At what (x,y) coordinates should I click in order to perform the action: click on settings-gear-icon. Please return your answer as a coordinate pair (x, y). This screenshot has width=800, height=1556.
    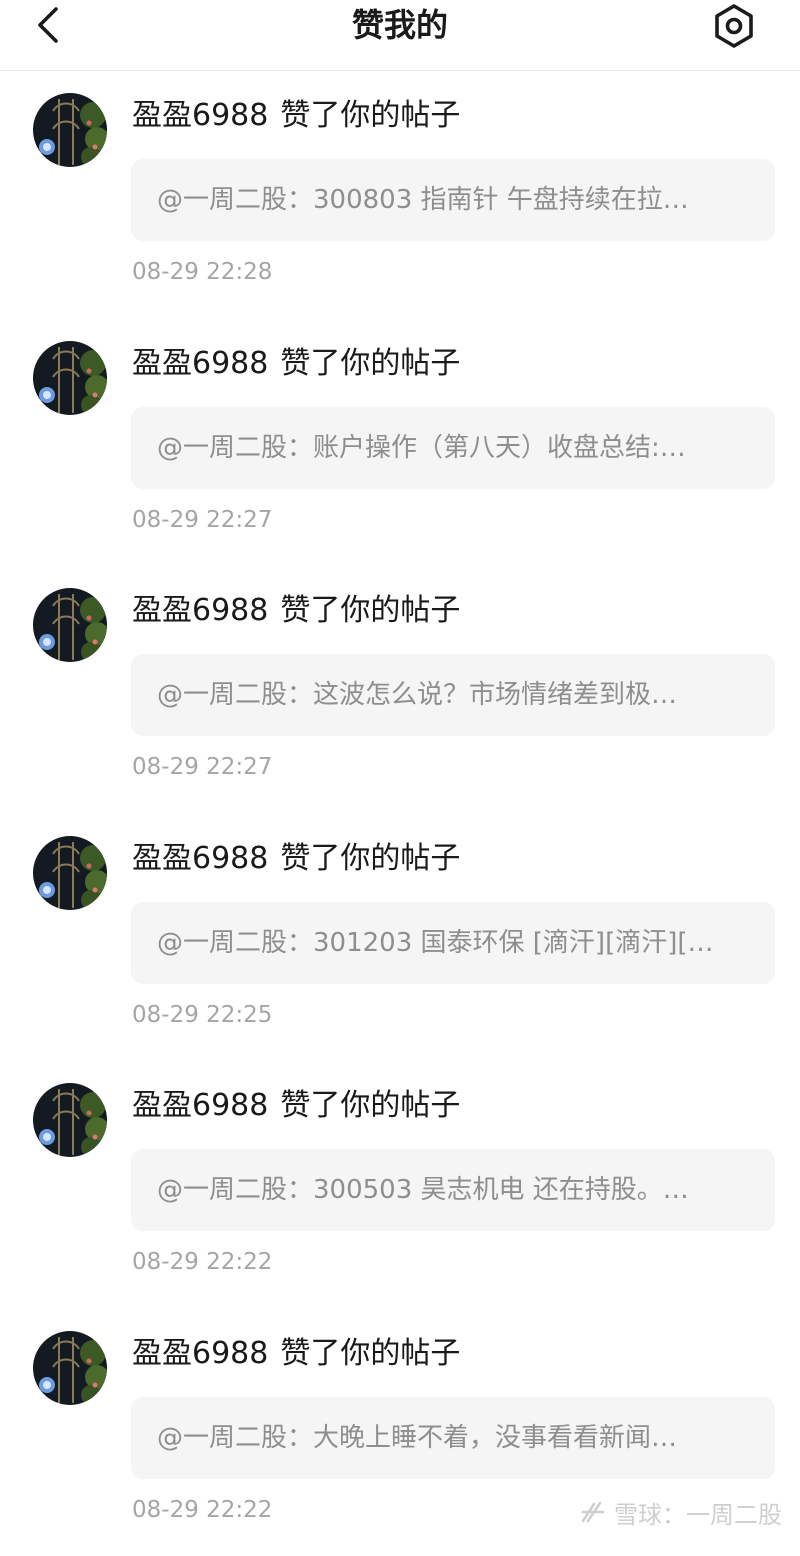
    Looking at the image, I should click on (734, 26).